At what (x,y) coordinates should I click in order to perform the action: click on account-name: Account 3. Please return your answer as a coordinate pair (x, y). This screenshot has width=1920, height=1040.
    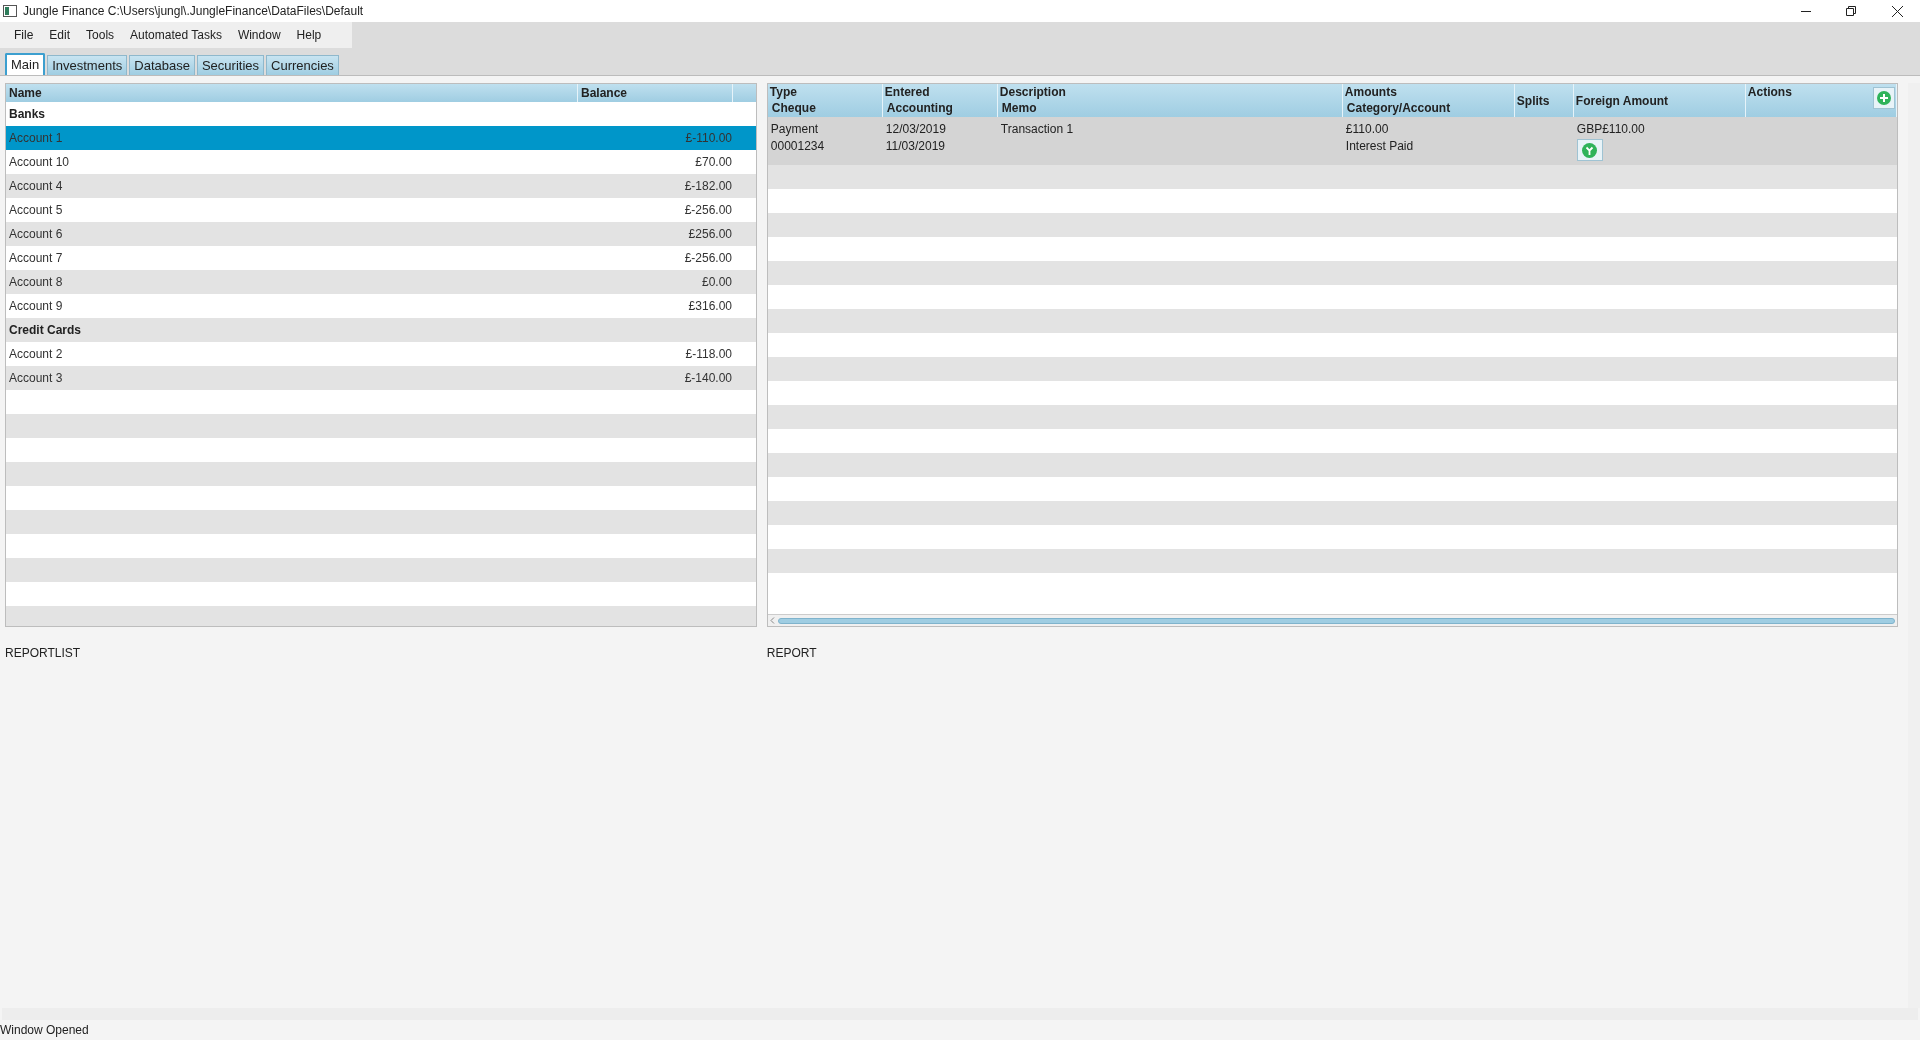
    Looking at the image, I should click on (36, 378).